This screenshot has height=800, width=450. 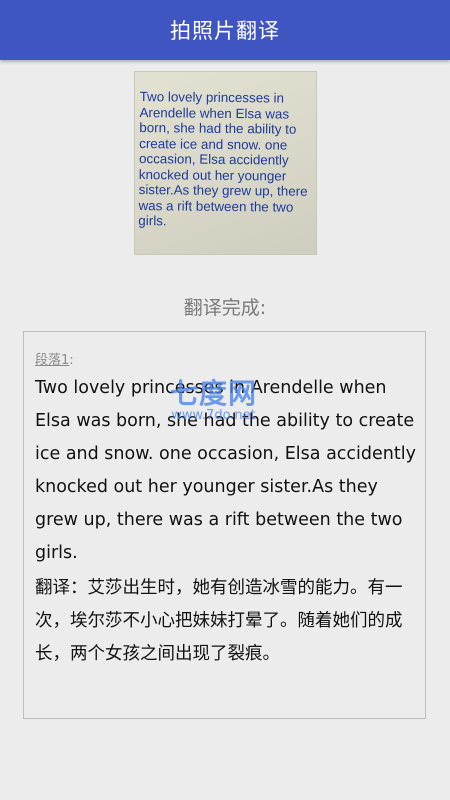 I want to click on app-bar: 拍照片翻译, so click(x=225, y=30).